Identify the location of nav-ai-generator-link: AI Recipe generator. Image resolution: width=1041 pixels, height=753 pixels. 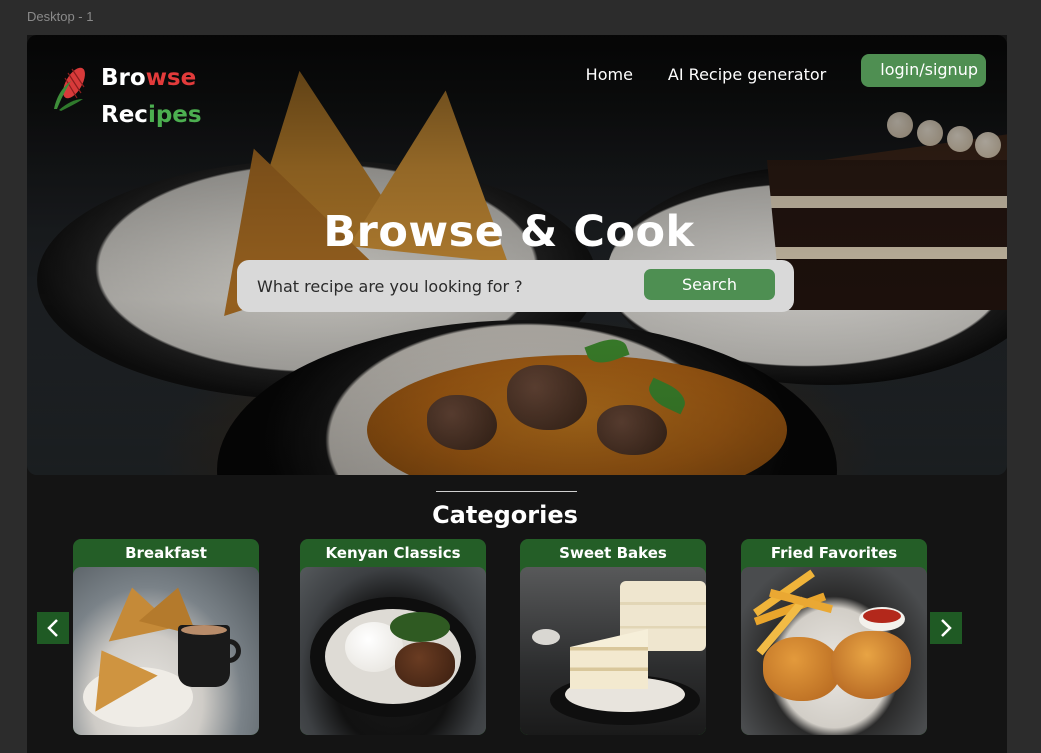
(747, 74).